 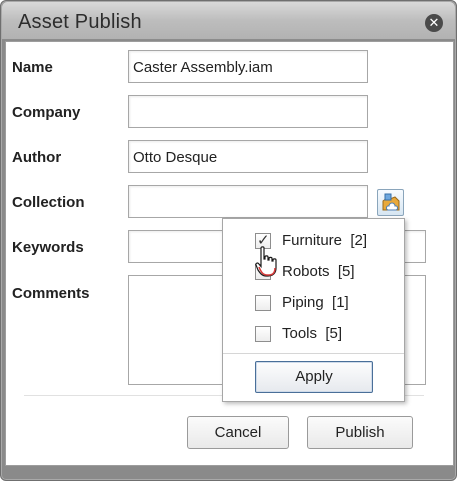 I want to click on dialog-title: Asset Publish, so click(x=80, y=22).